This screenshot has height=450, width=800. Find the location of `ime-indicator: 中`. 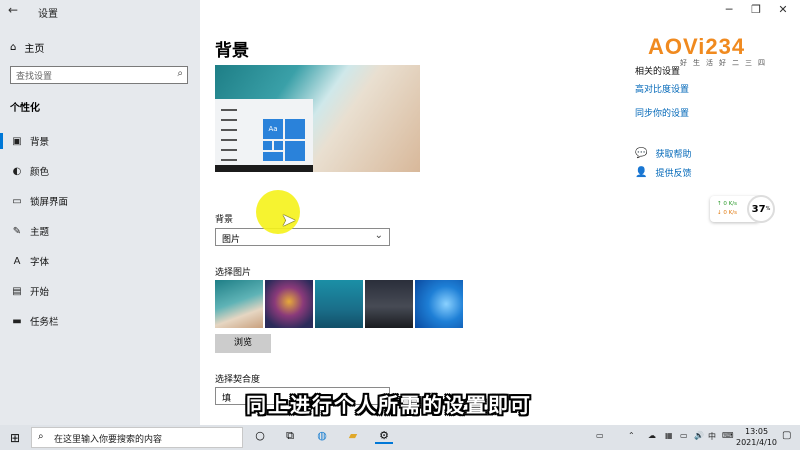

ime-indicator: 中 is located at coordinates (712, 436).